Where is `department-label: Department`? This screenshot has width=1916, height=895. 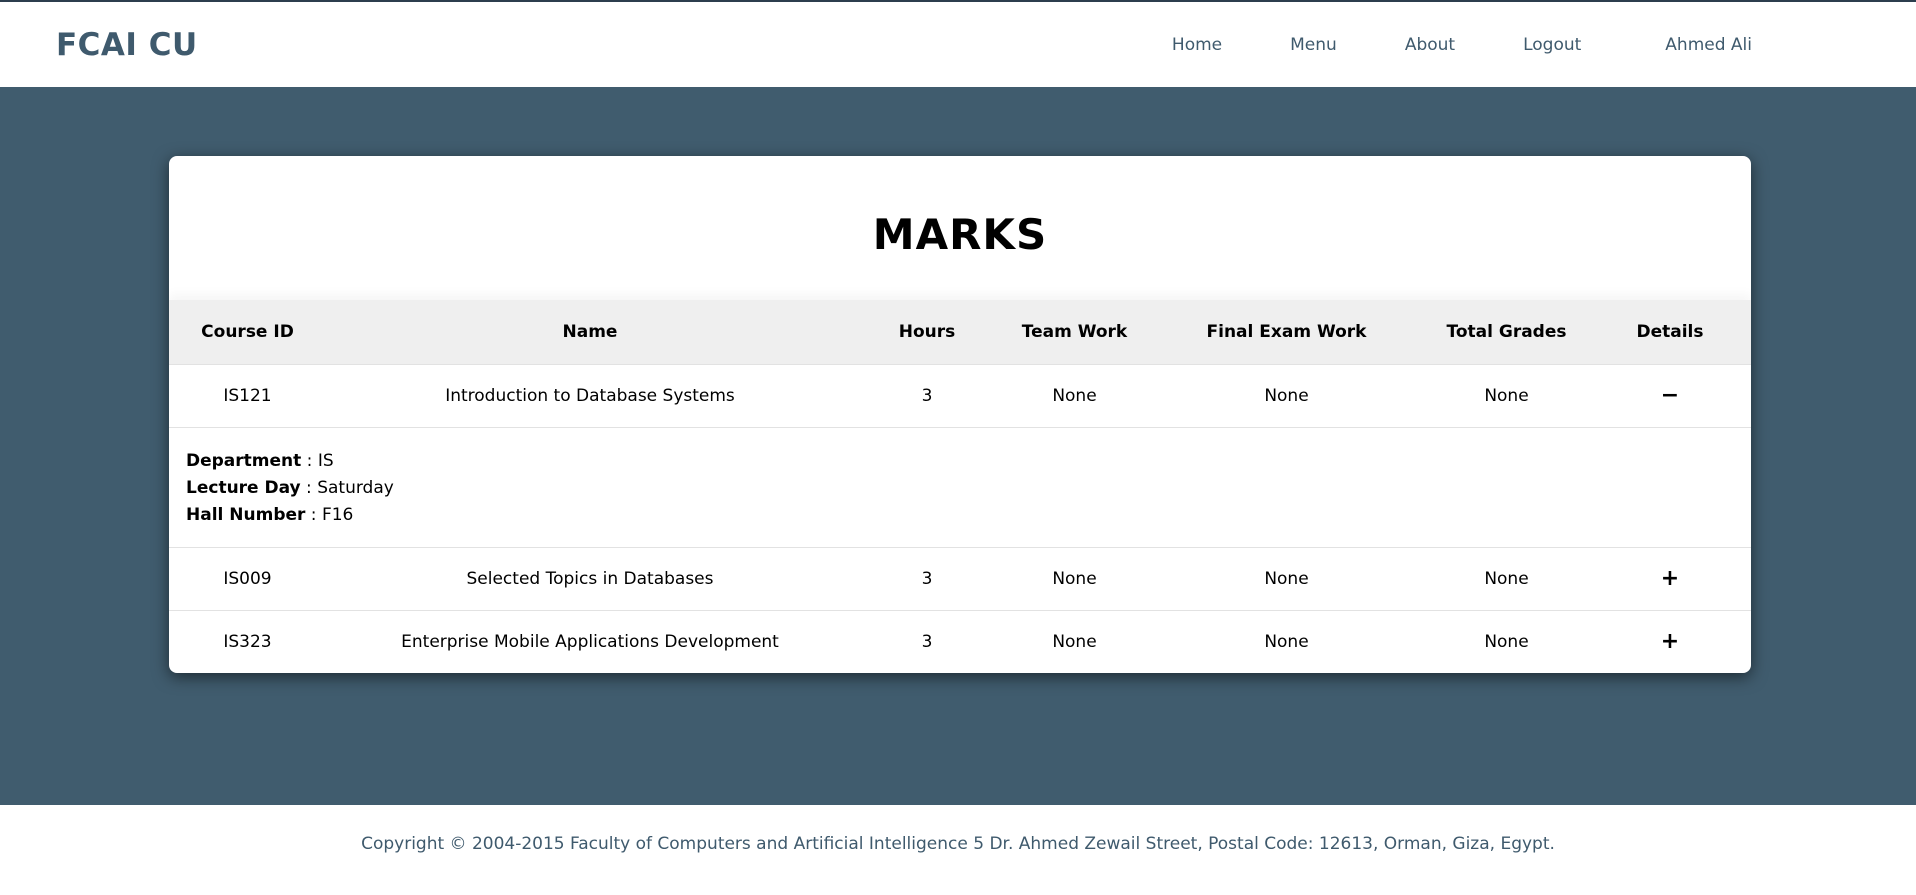 department-label: Department is located at coordinates (244, 460).